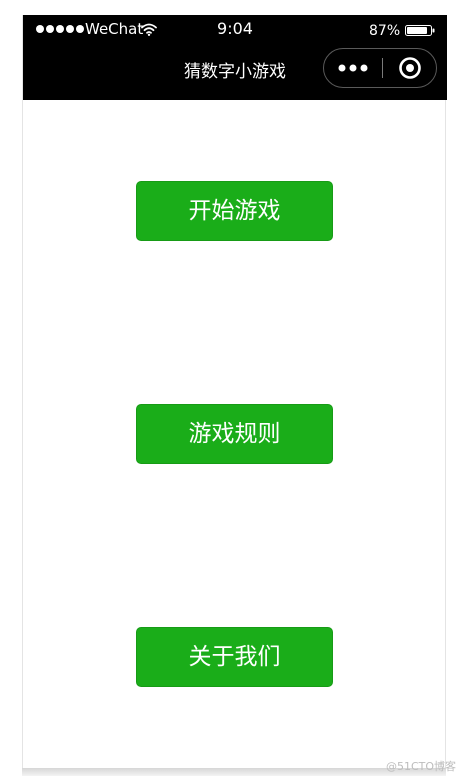 The height and width of the screenshot is (783, 474). I want to click on game-rules-button: 游戏规则, so click(234, 434).